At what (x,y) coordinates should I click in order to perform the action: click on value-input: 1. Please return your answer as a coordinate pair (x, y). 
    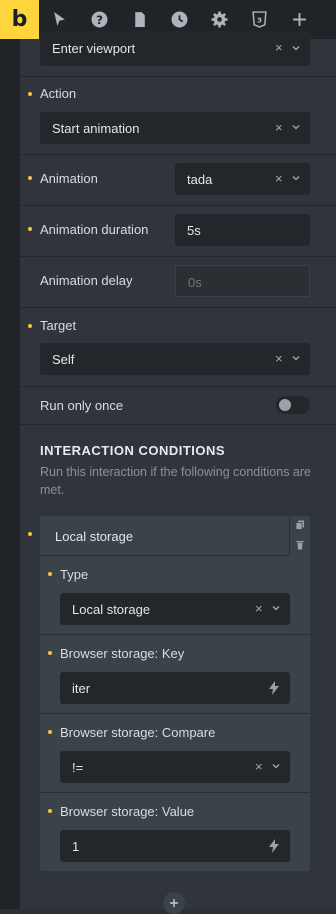
    Looking at the image, I should click on (175, 846).